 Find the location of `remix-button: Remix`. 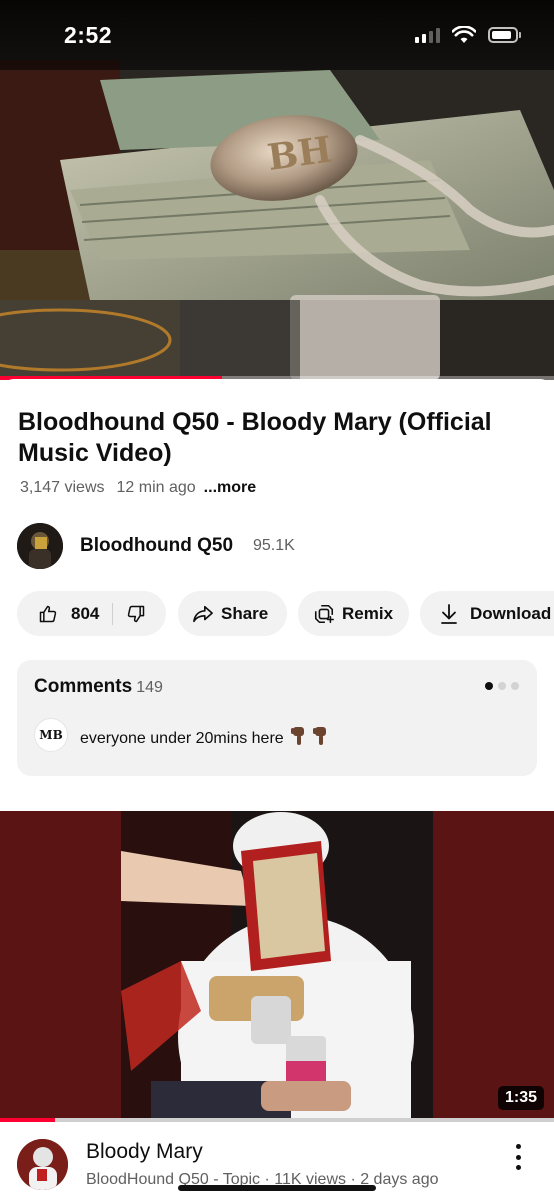

remix-button: Remix is located at coordinates (353, 613).